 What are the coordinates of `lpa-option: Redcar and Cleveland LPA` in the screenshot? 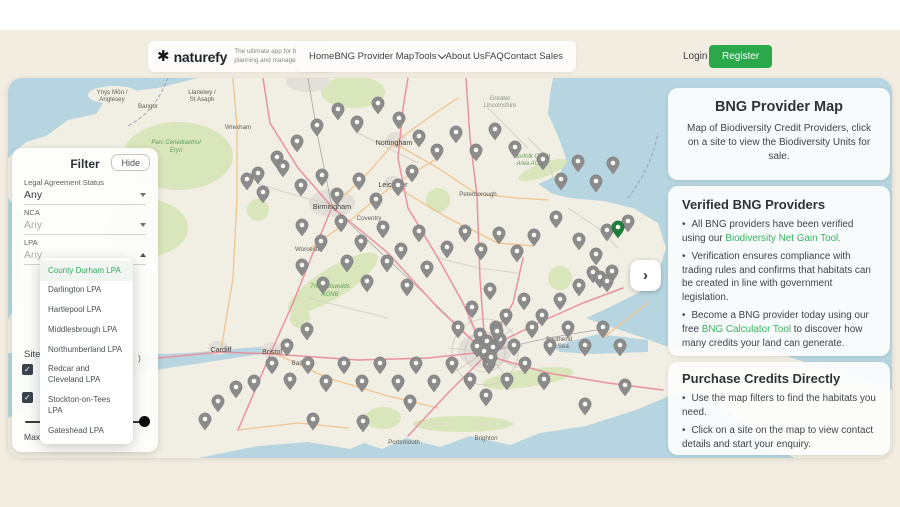 It's located at (86, 375).